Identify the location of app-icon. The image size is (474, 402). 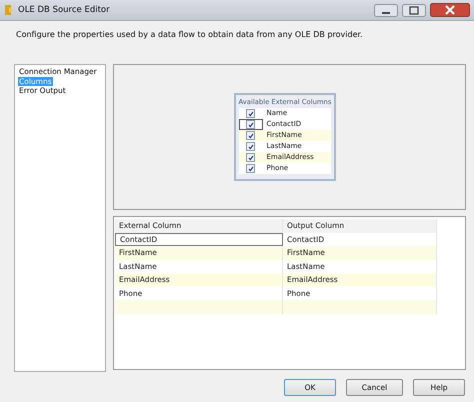
(9, 10).